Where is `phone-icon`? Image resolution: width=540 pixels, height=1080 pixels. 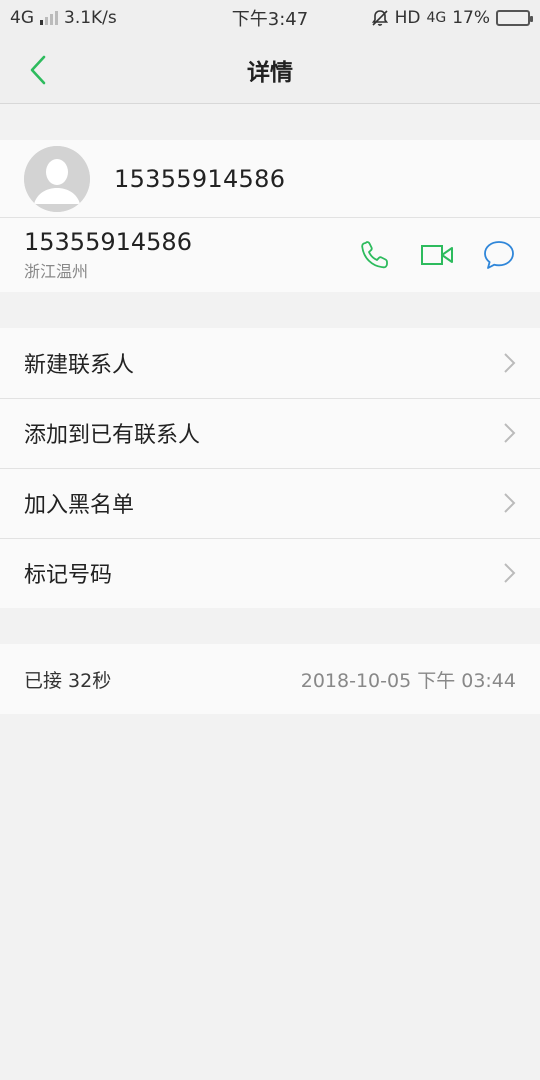 phone-icon is located at coordinates (374, 255).